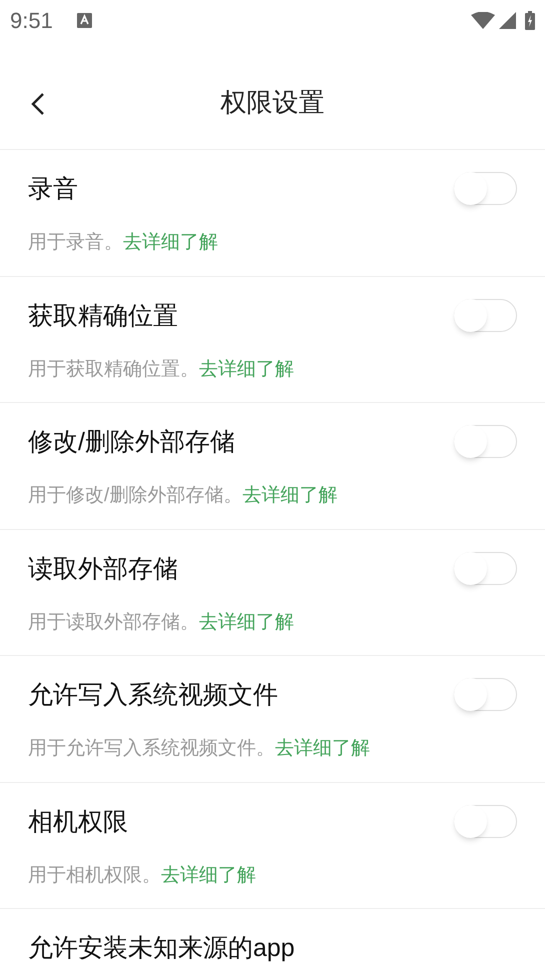 This screenshot has width=545, height=970. What do you see at coordinates (530, 20) in the screenshot?
I see `battery-icon` at bounding box center [530, 20].